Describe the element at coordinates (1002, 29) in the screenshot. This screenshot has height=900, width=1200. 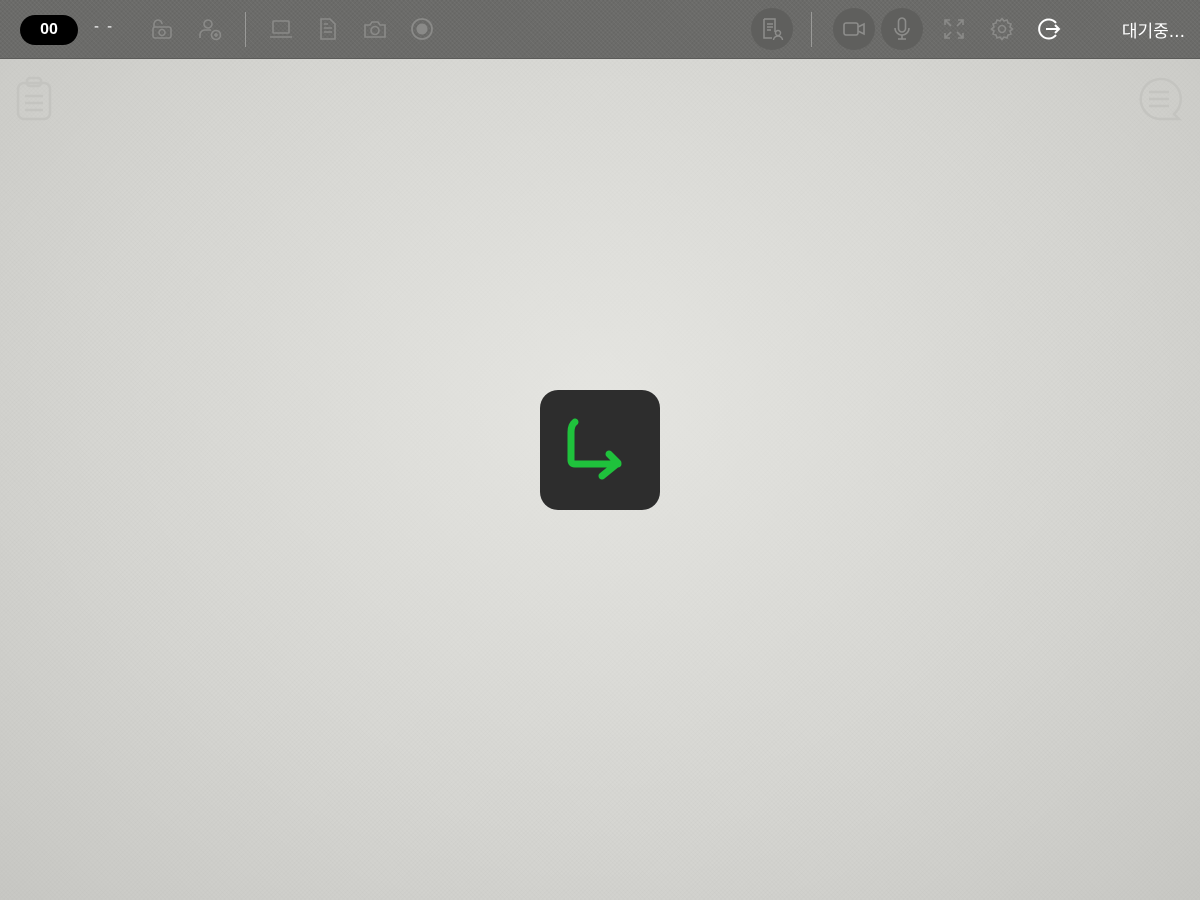
I see `settings-icon` at that location.